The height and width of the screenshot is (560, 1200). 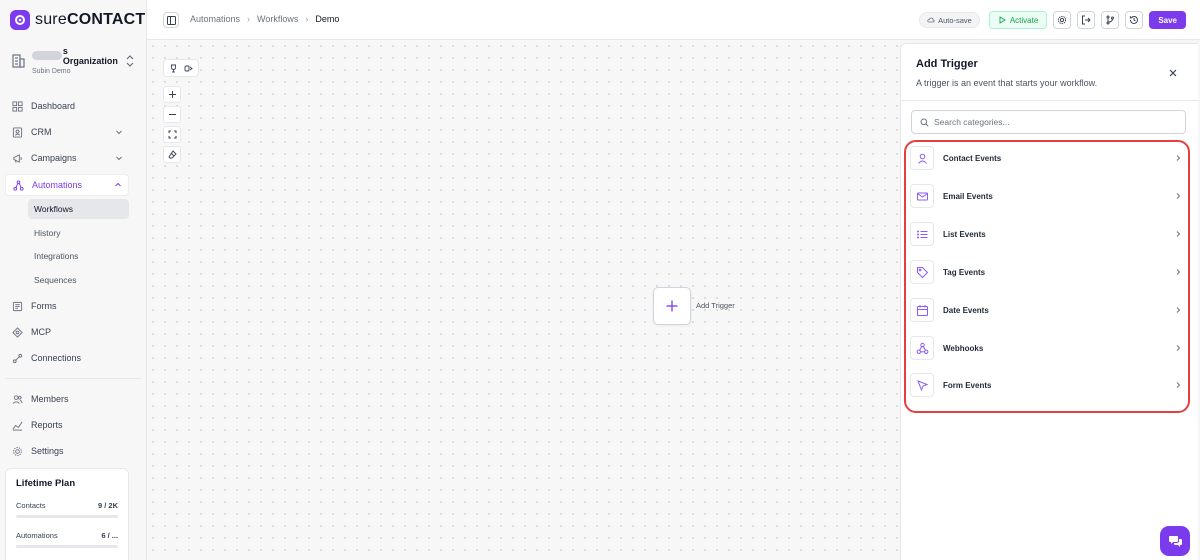 I want to click on automations-usage-bar, so click(x=67, y=546).